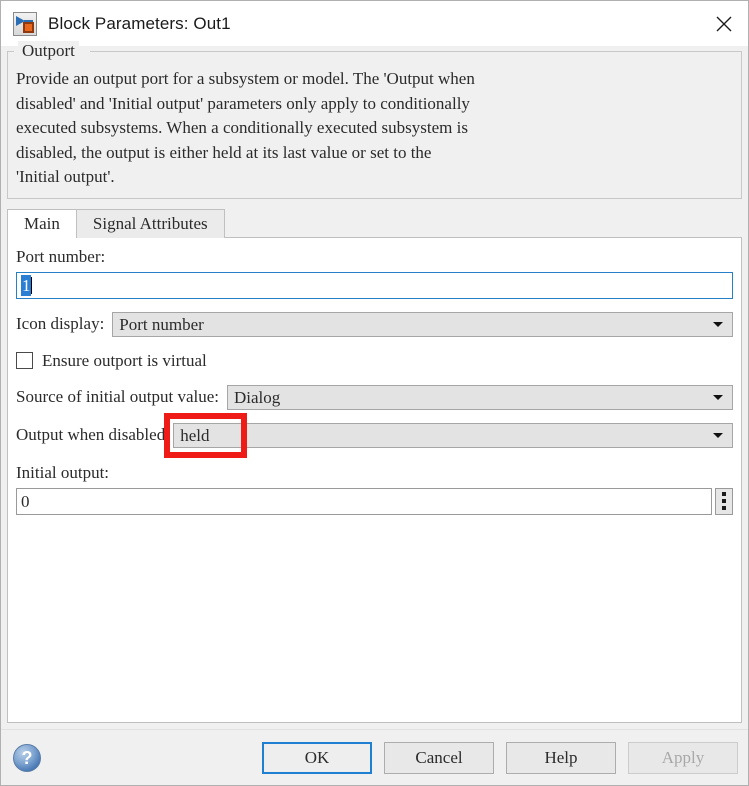 The image size is (749, 786). What do you see at coordinates (91, 434) in the screenshot?
I see `output-when-disabled-label: Output when disabled` at bounding box center [91, 434].